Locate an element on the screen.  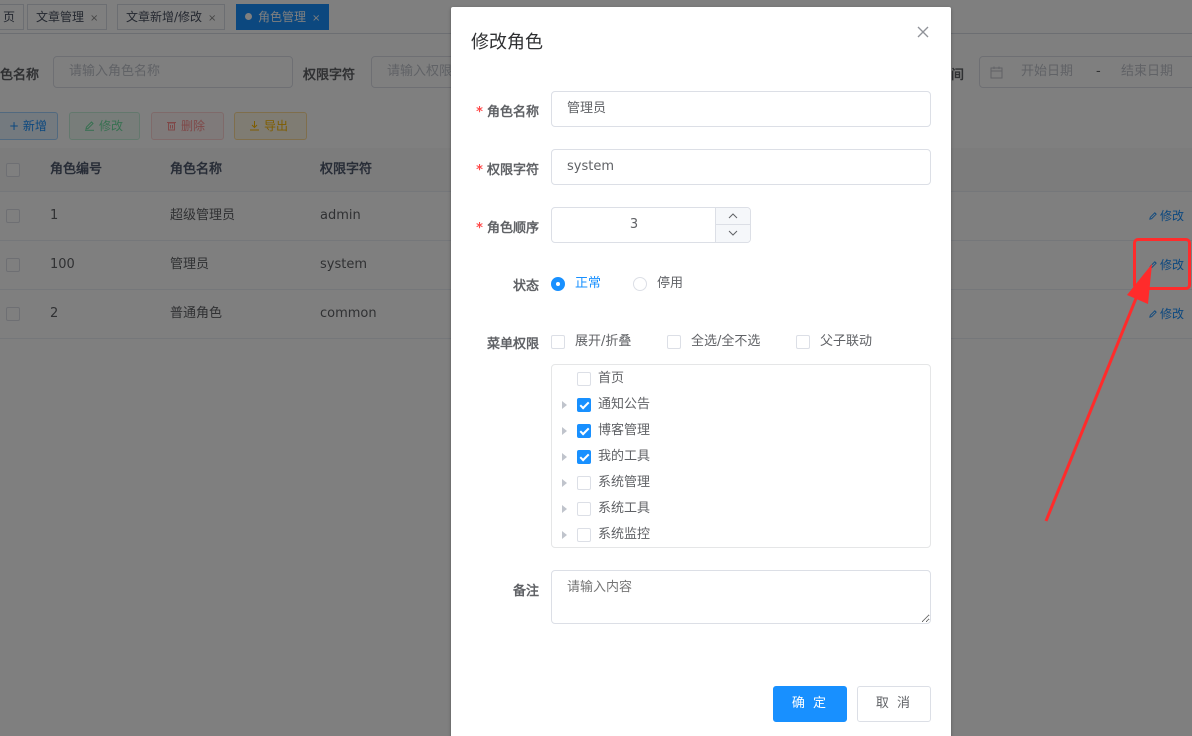
role-name-input: 管理员 is located at coordinates (741, 109).